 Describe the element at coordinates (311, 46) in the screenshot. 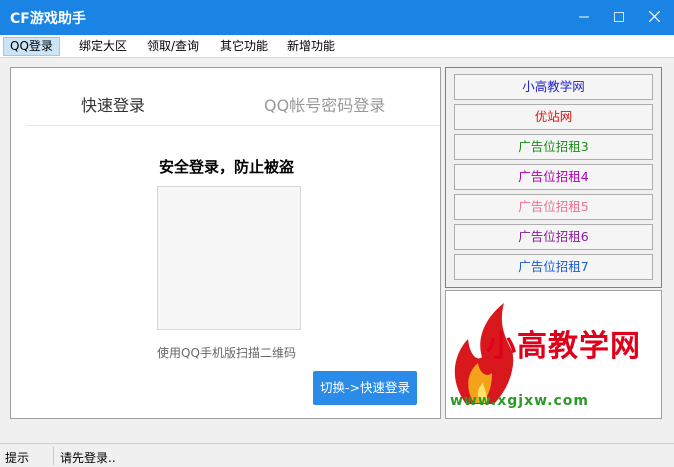

I see `menu-new-functions: 新增功能` at that location.